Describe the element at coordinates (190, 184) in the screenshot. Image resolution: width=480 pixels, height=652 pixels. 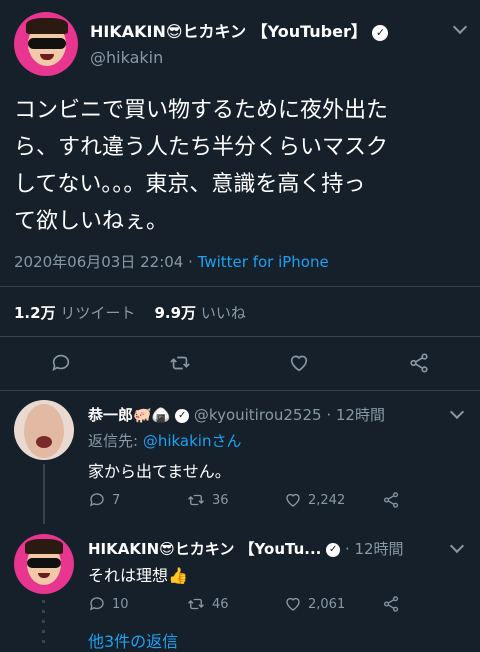
I see `tweet-text-line: してない。。。東京、意識を高く持っ` at that location.